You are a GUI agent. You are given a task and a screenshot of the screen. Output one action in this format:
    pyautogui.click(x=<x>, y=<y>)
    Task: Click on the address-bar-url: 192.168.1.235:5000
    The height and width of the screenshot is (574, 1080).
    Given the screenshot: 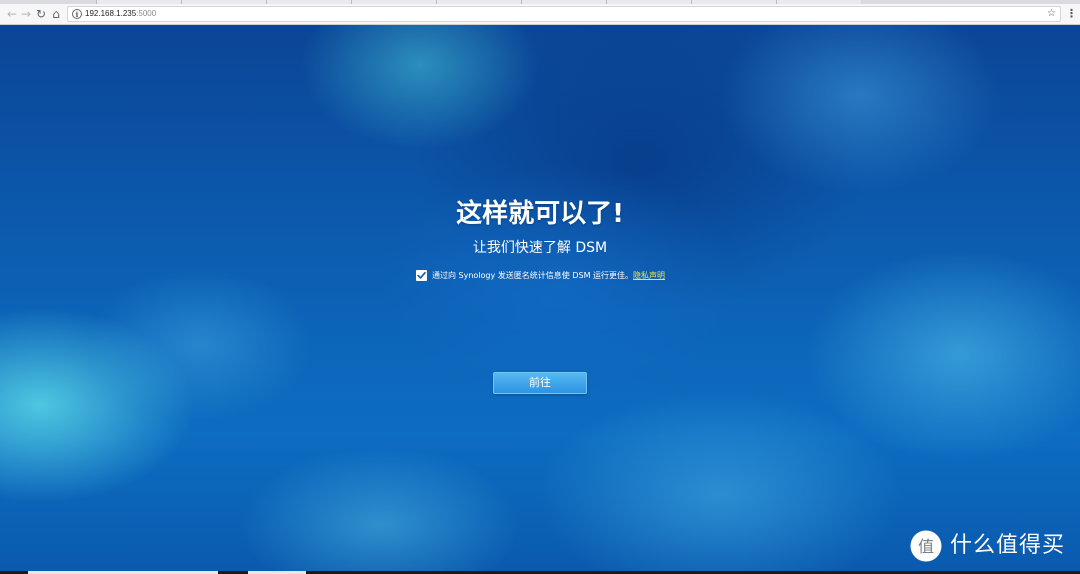 What is the action you would take?
    pyautogui.click(x=120, y=14)
    